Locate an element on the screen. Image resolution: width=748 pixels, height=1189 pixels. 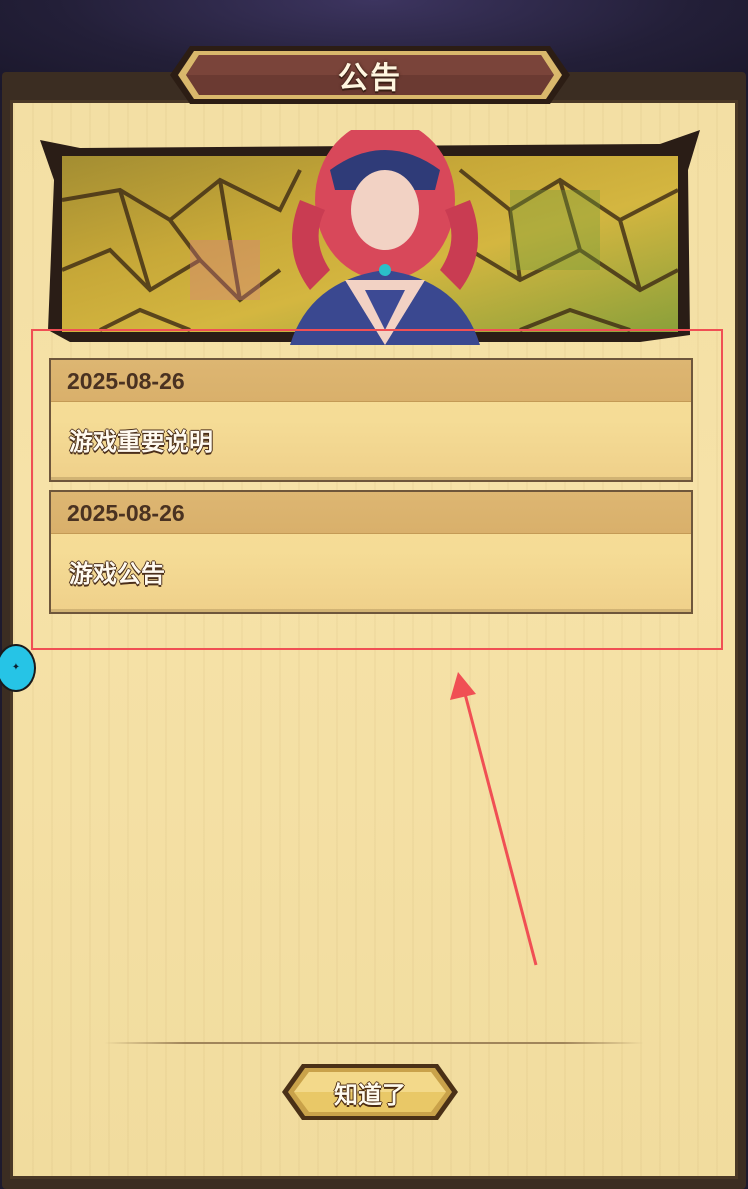
confirm-button: 知道了 is located at coordinates (370, 1092).